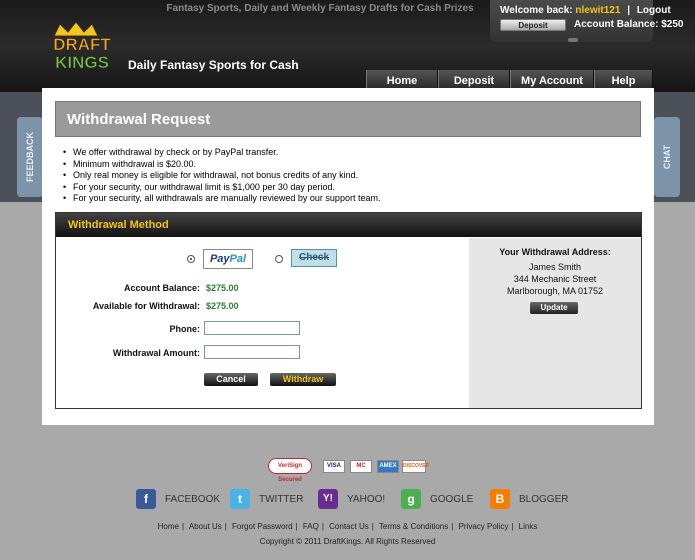 This screenshot has height=560, width=695. I want to click on yahoo-label: YAHOO!, so click(366, 499).